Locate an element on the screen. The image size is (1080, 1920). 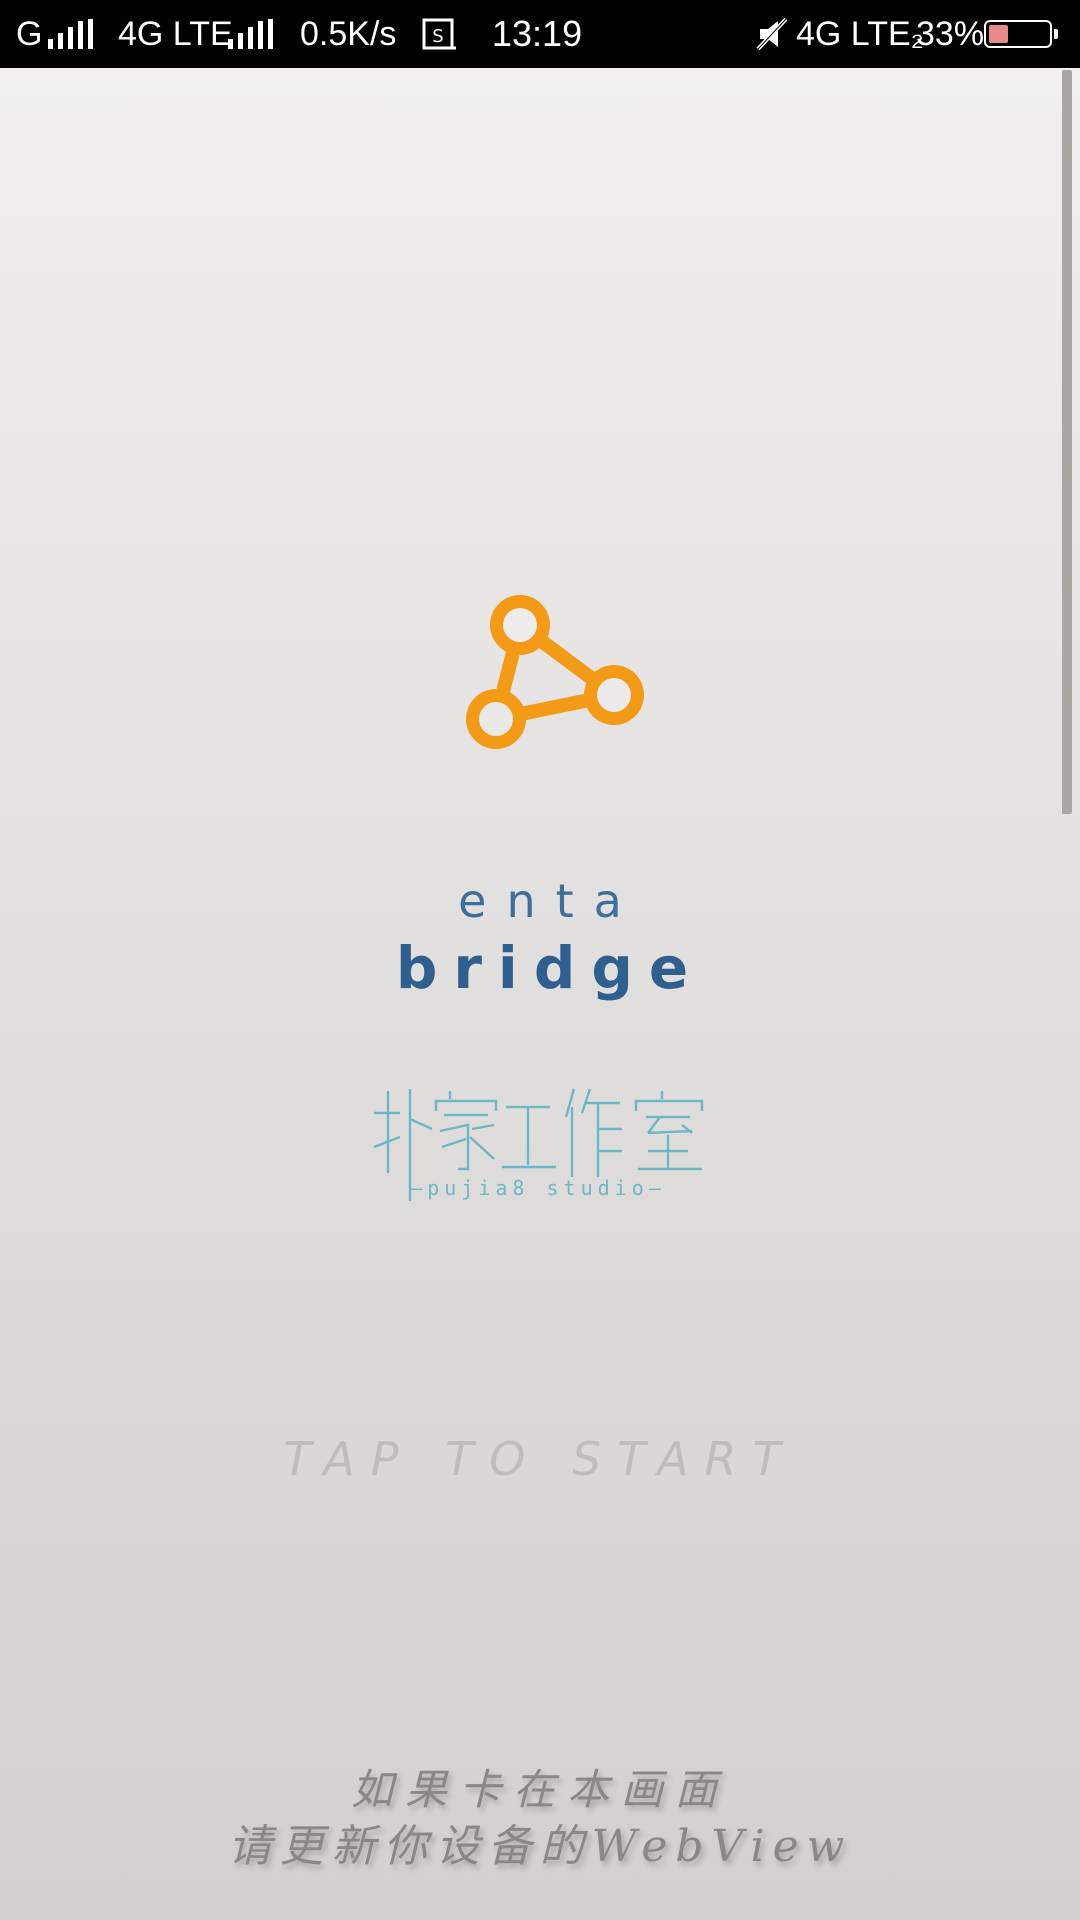
brand-name-line2: bridge is located at coordinates (550, 968).